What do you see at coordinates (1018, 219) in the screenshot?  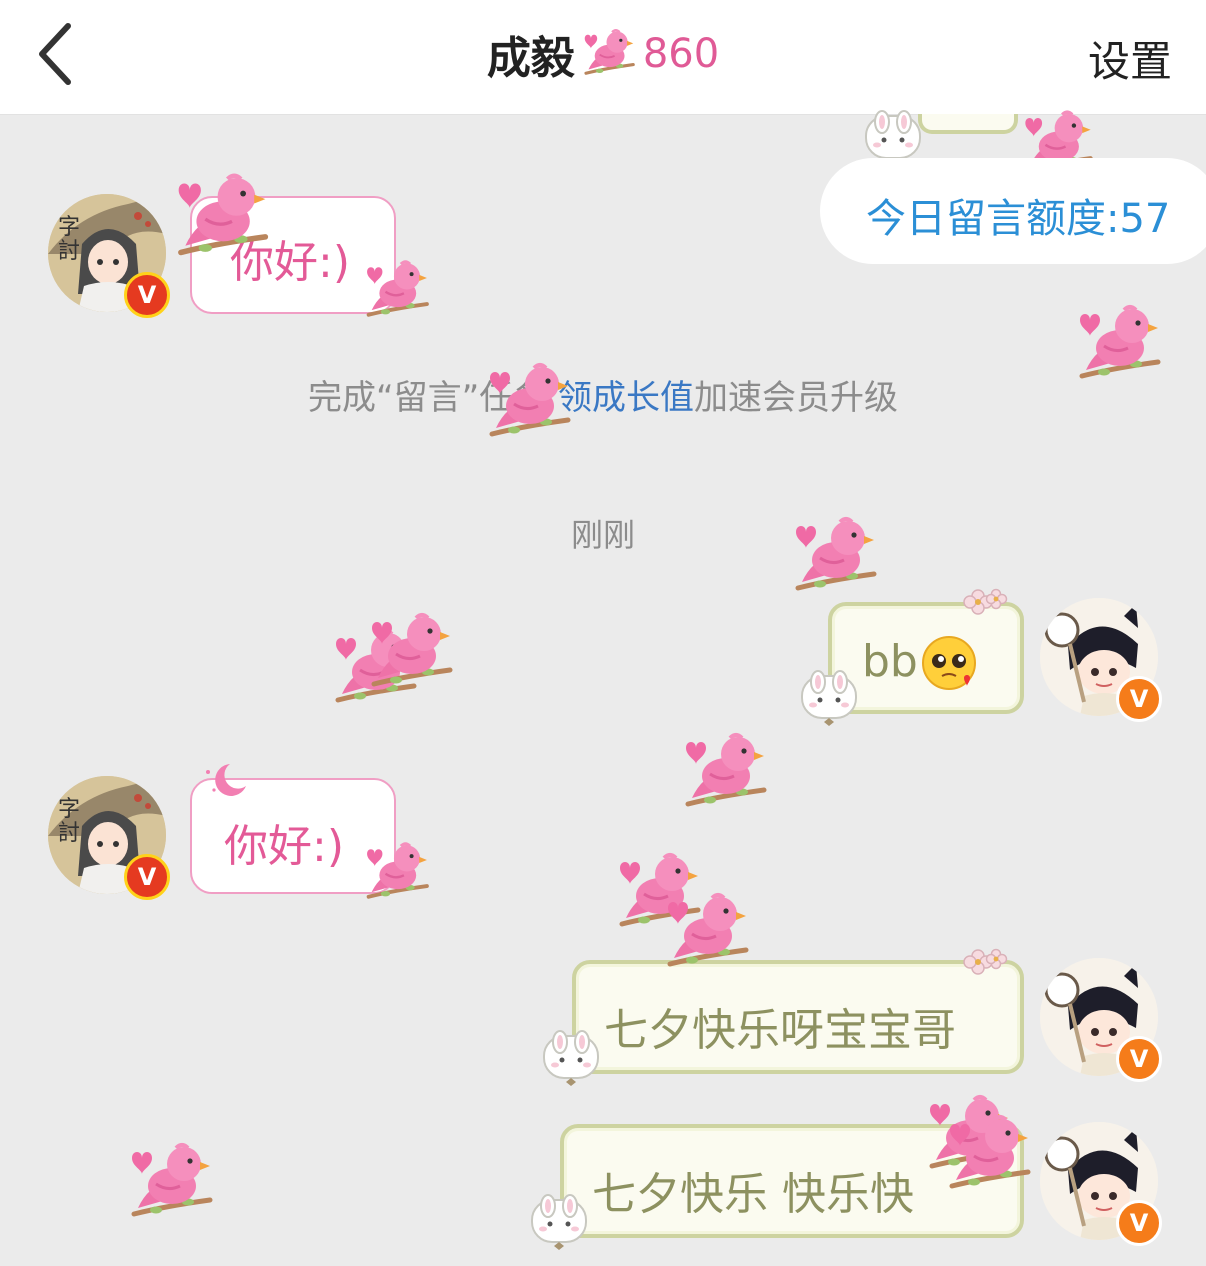 I see `message-quota-text: 今日留言额度:57` at bounding box center [1018, 219].